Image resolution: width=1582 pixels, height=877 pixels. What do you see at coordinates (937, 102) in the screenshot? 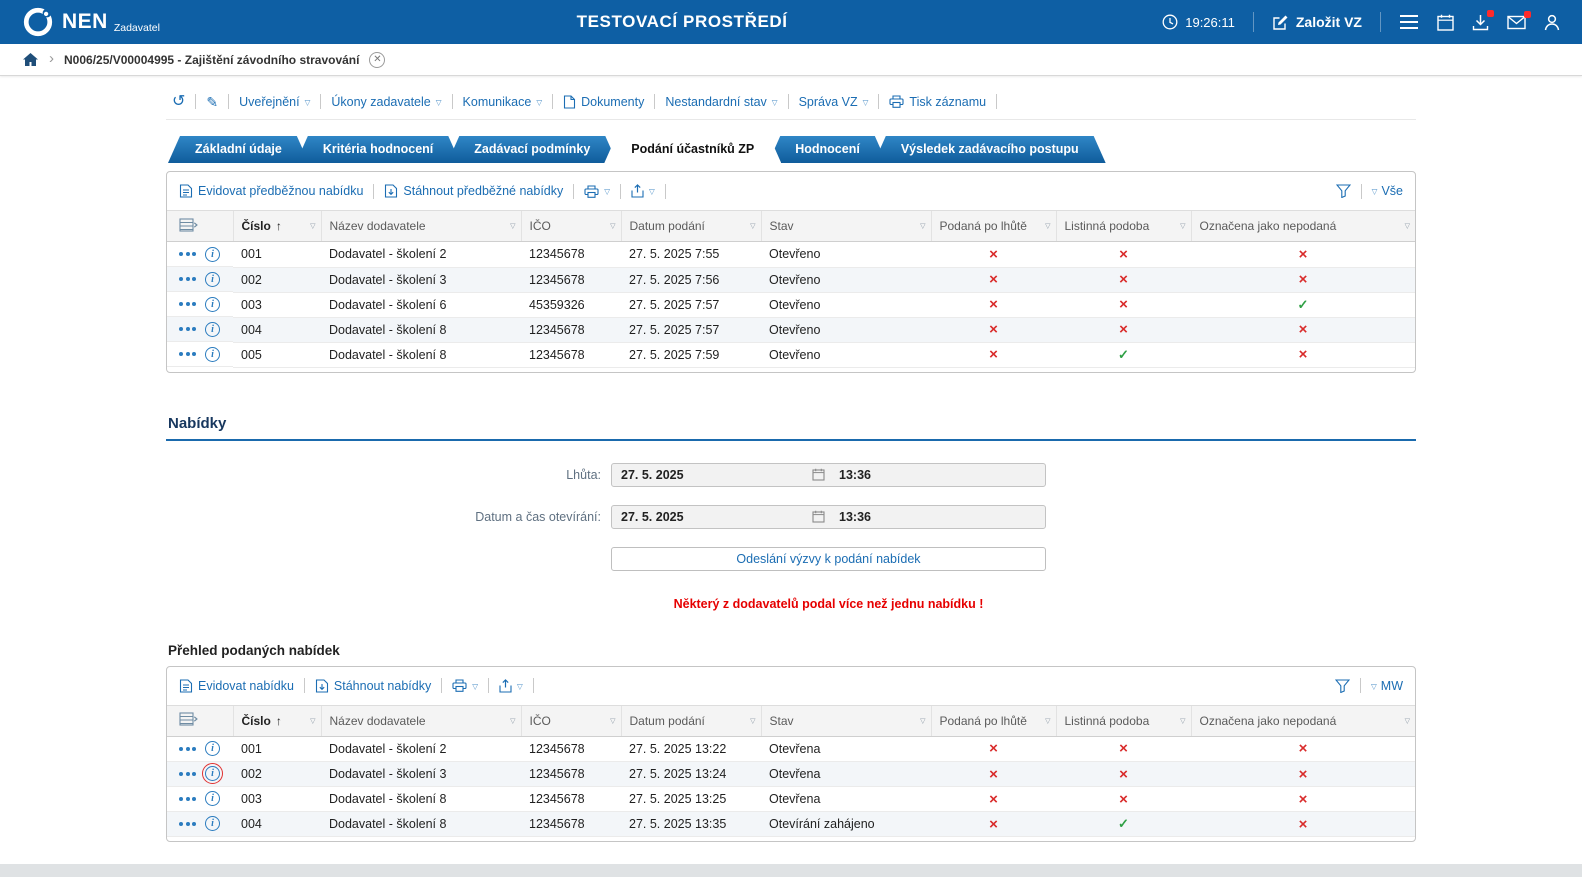
I see `menu-tisk-zaznamu: Tisk záznamu` at bounding box center [937, 102].